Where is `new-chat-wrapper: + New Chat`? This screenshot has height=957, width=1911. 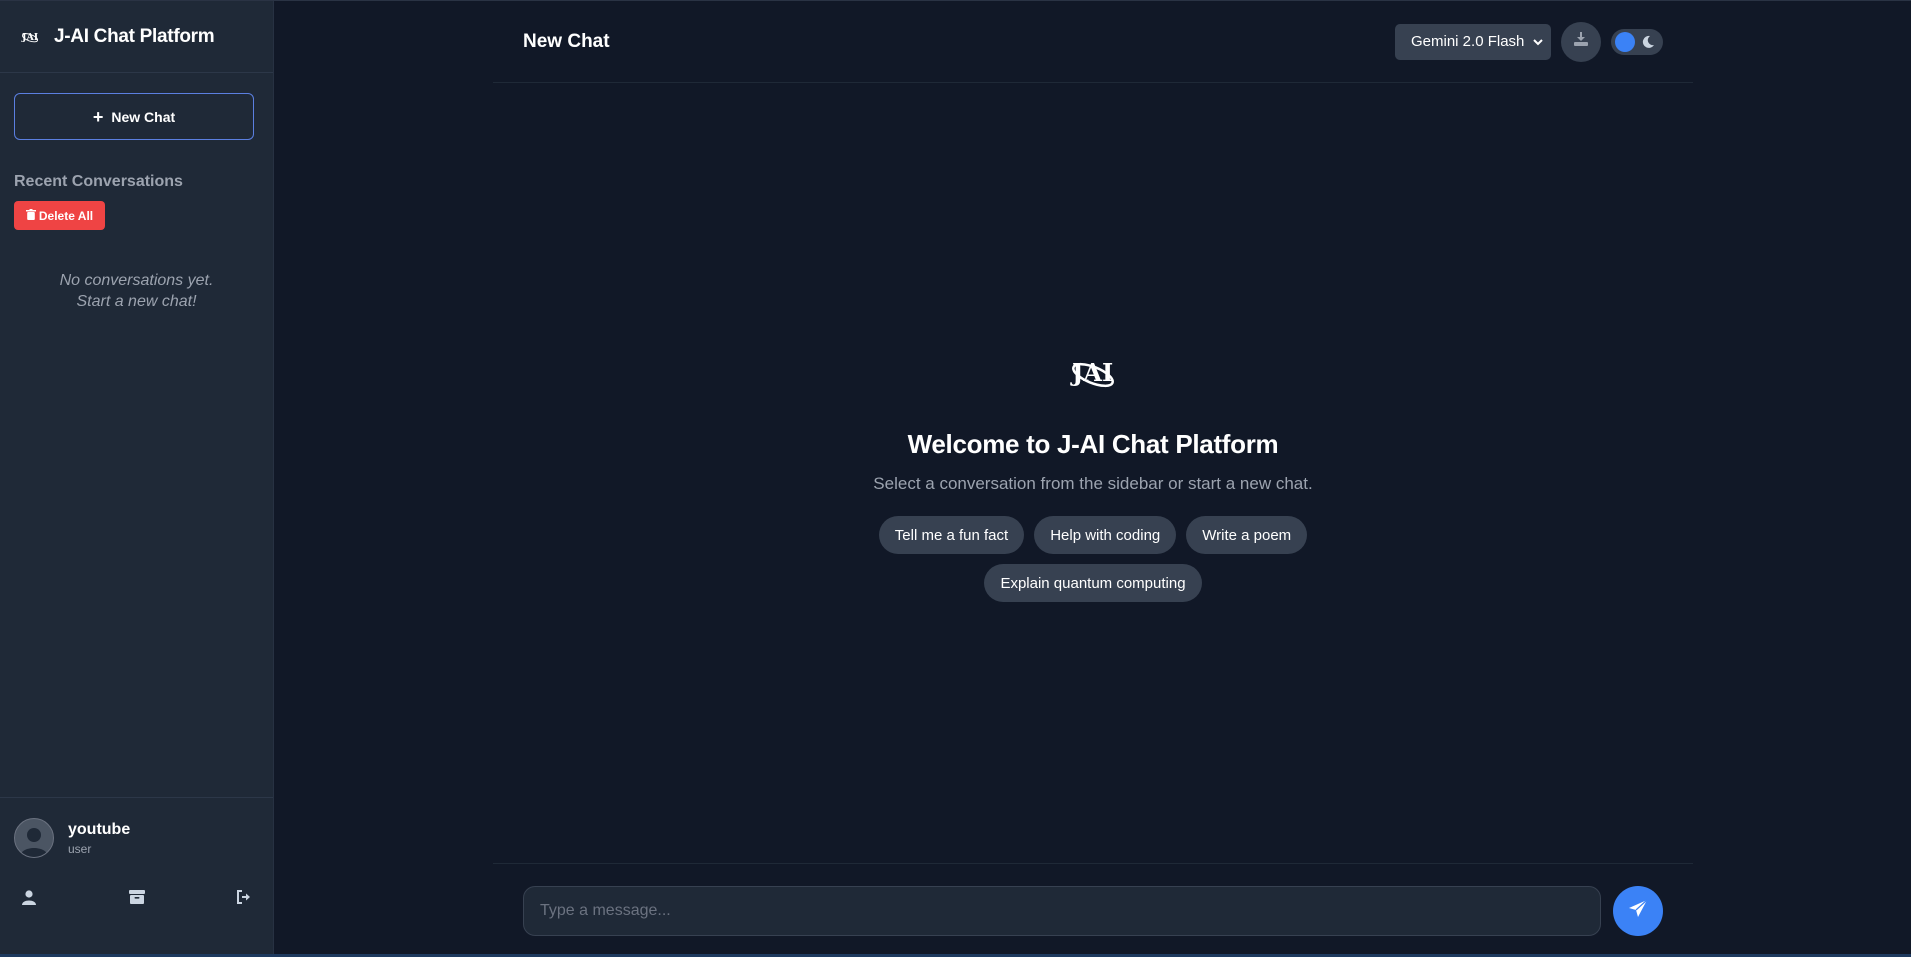 new-chat-wrapper: + New Chat is located at coordinates (136, 106).